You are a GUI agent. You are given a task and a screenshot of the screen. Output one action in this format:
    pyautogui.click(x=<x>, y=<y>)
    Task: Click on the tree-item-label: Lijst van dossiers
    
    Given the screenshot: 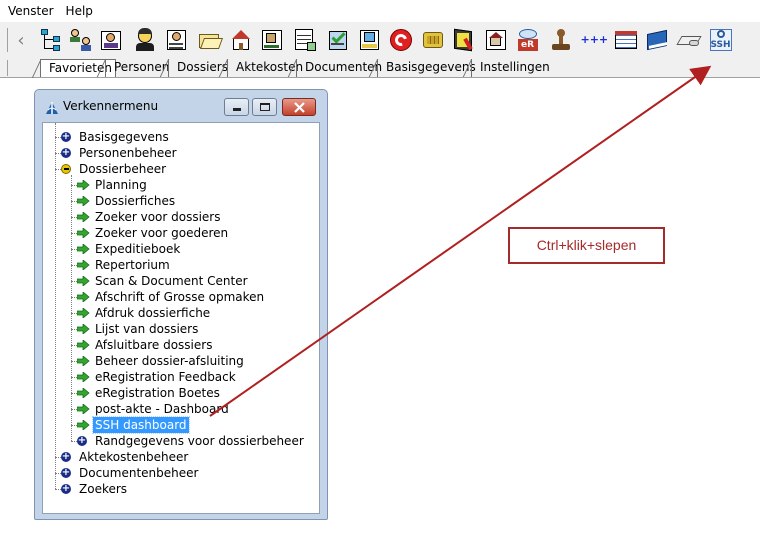 What is the action you would take?
    pyautogui.click(x=147, y=329)
    